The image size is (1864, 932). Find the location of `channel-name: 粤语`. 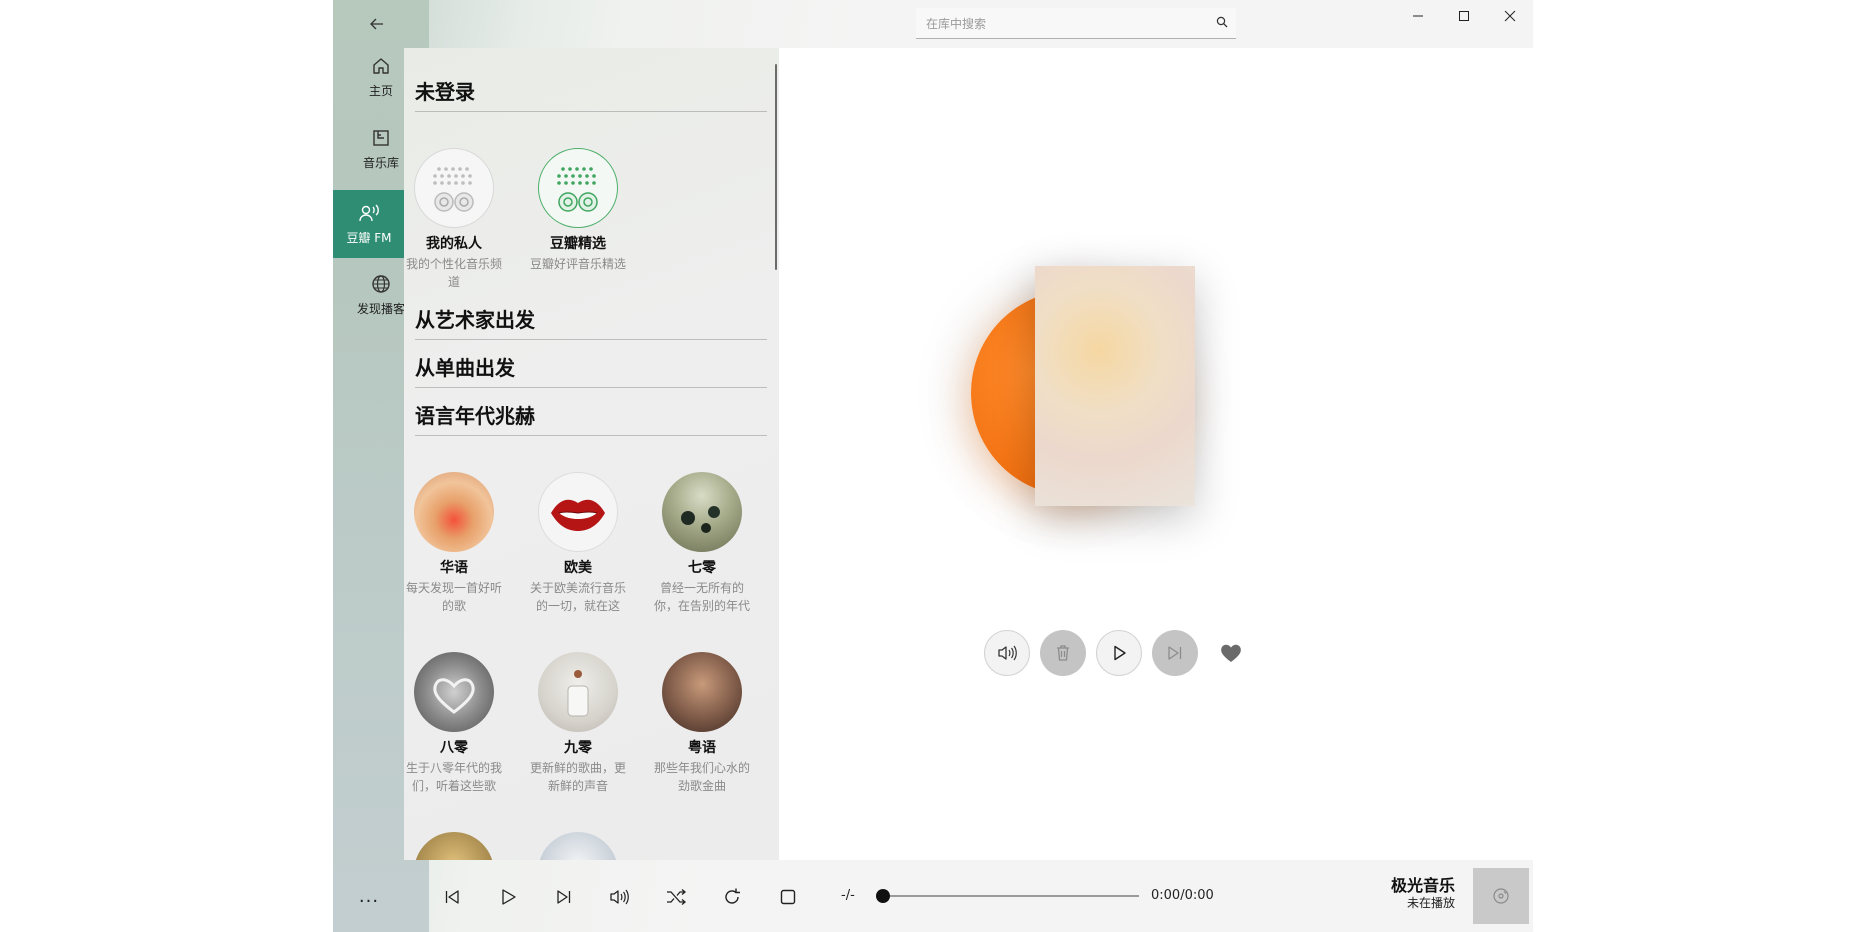

channel-name: 粤语 is located at coordinates (702, 748).